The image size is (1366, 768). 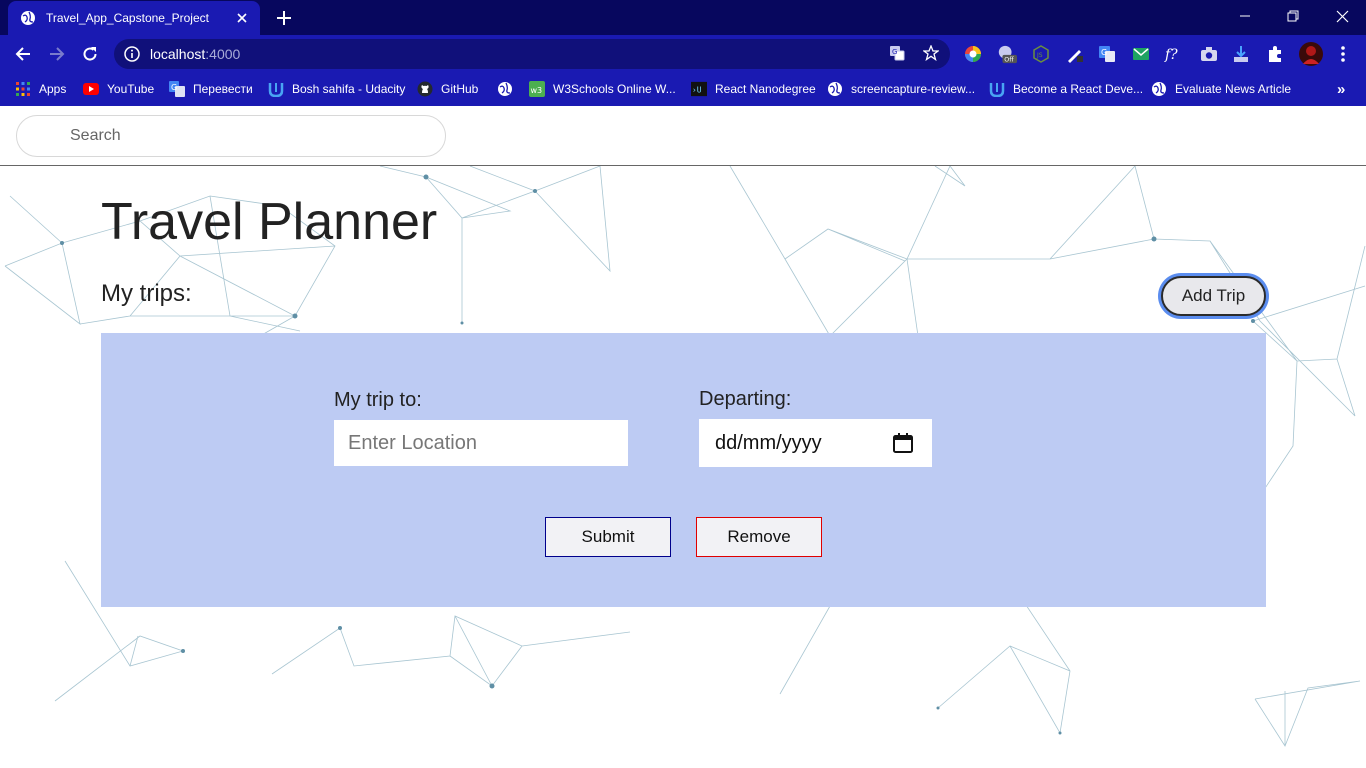 What do you see at coordinates (931, 53) in the screenshot?
I see `bookmark-star-icon` at bounding box center [931, 53].